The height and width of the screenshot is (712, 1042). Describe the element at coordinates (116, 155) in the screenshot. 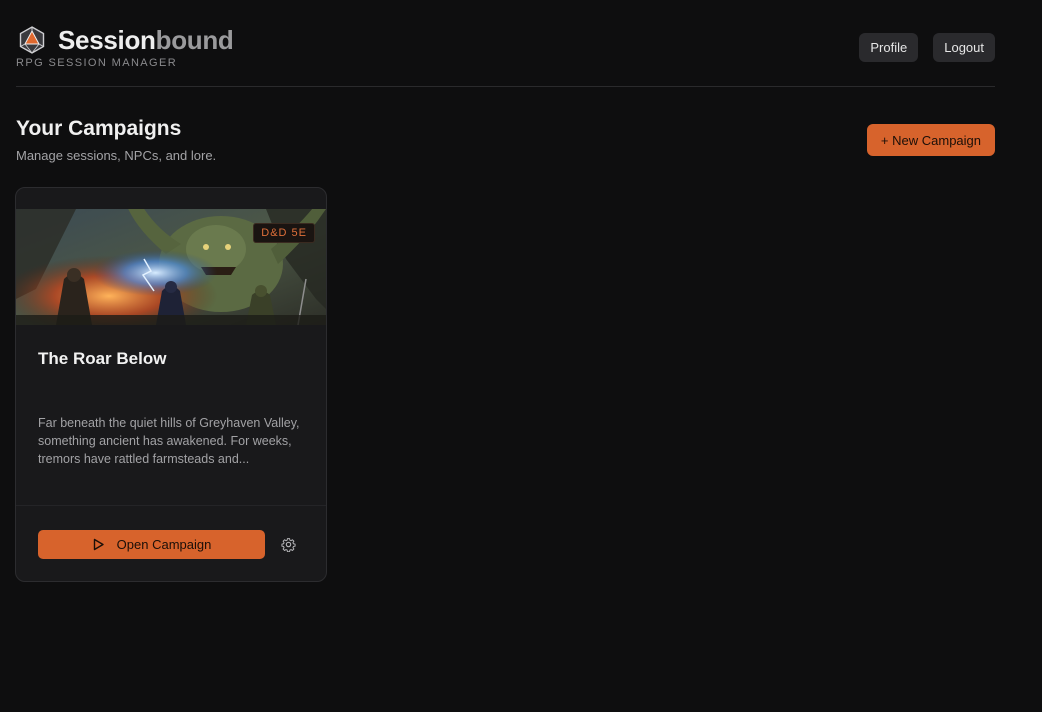

I see `page-subtitle: Manage sessions, NPCs, and lore.` at that location.